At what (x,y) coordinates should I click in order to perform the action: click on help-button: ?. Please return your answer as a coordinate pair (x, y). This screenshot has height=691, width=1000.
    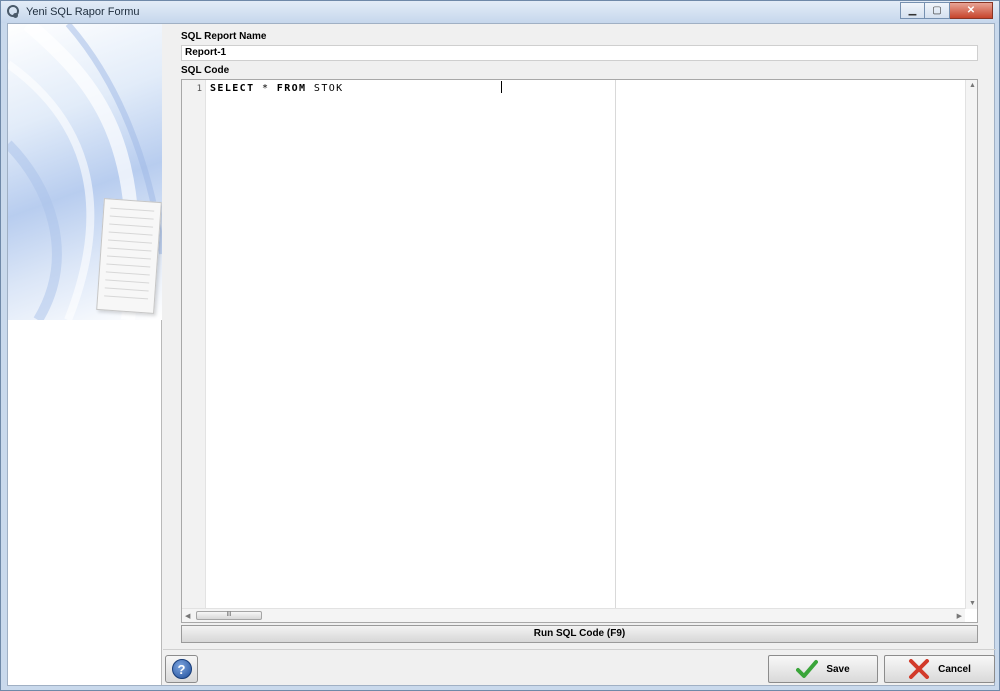
    Looking at the image, I should click on (181, 669).